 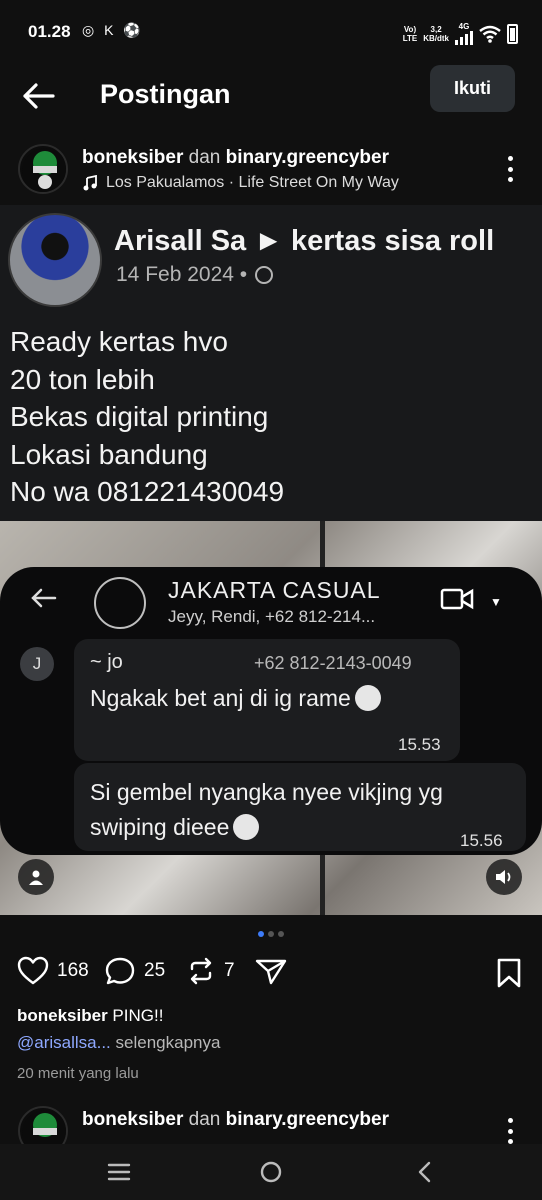 I want to click on send-icon, so click(x=271, y=972).